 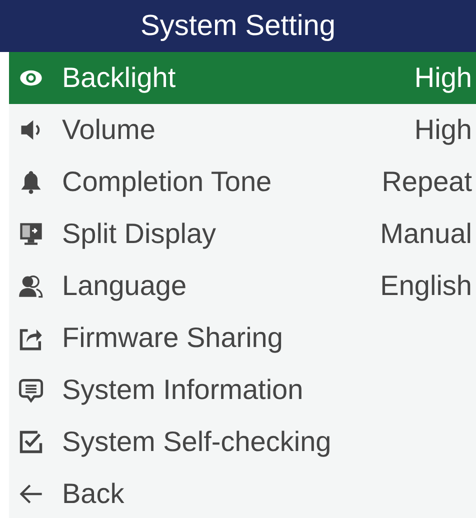 What do you see at coordinates (426, 286) in the screenshot?
I see `item-value: English` at bounding box center [426, 286].